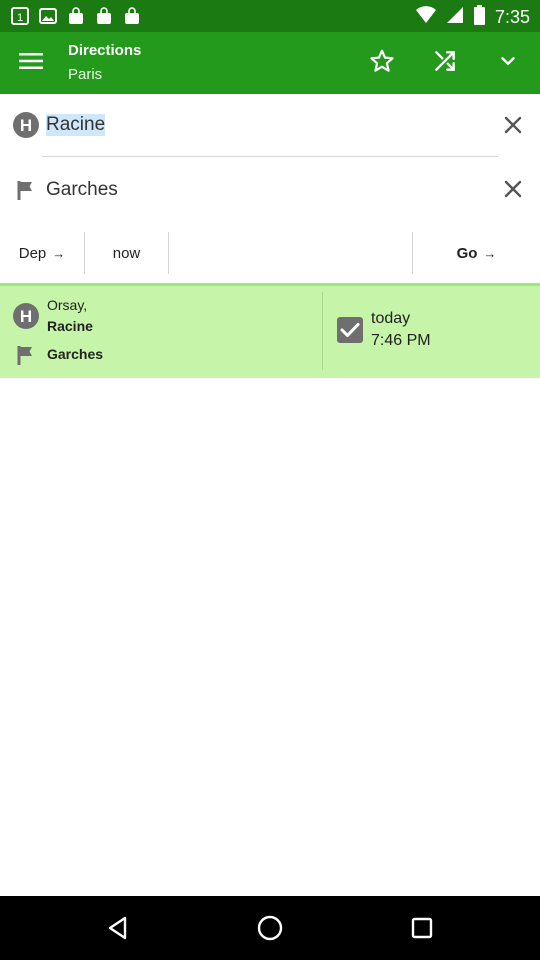 This screenshot has height=960, width=540. What do you see at coordinates (270, 125) in the screenshot?
I see `from-row: H Racine` at bounding box center [270, 125].